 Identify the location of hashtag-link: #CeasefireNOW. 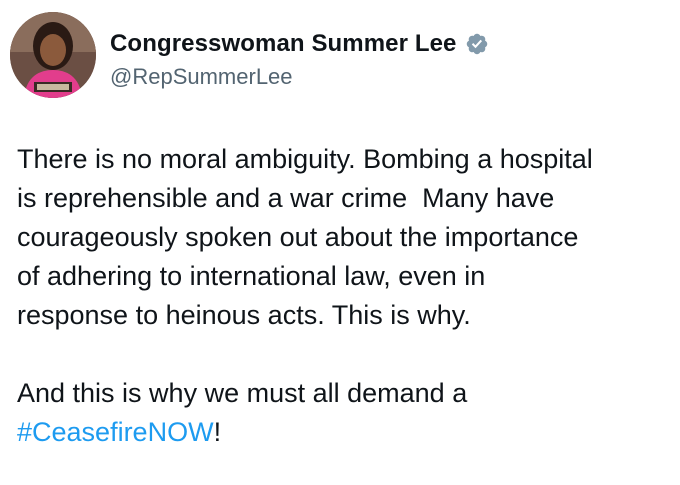
(115, 432).